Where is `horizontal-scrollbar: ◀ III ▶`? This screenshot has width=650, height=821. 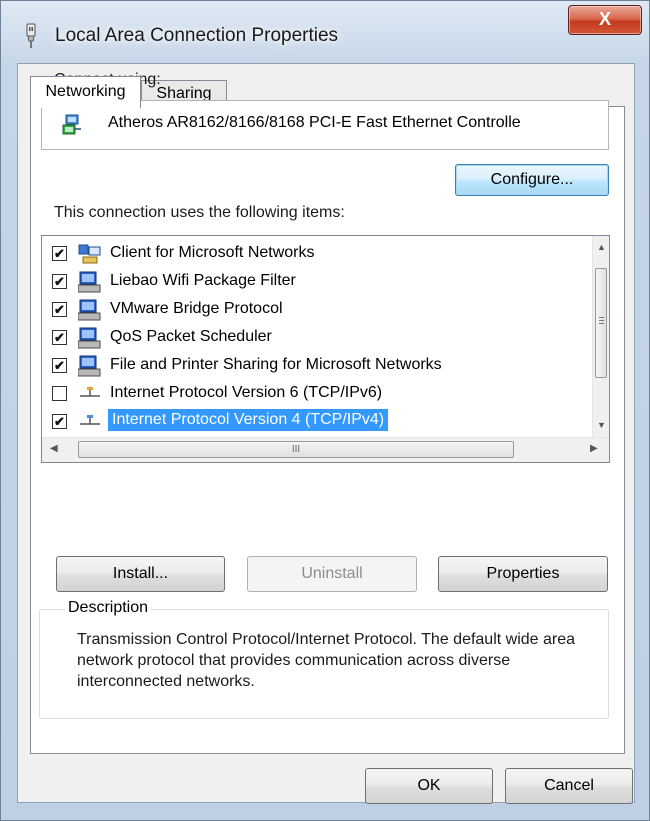 horizontal-scrollbar: ◀ III ▶ is located at coordinates (325, 449).